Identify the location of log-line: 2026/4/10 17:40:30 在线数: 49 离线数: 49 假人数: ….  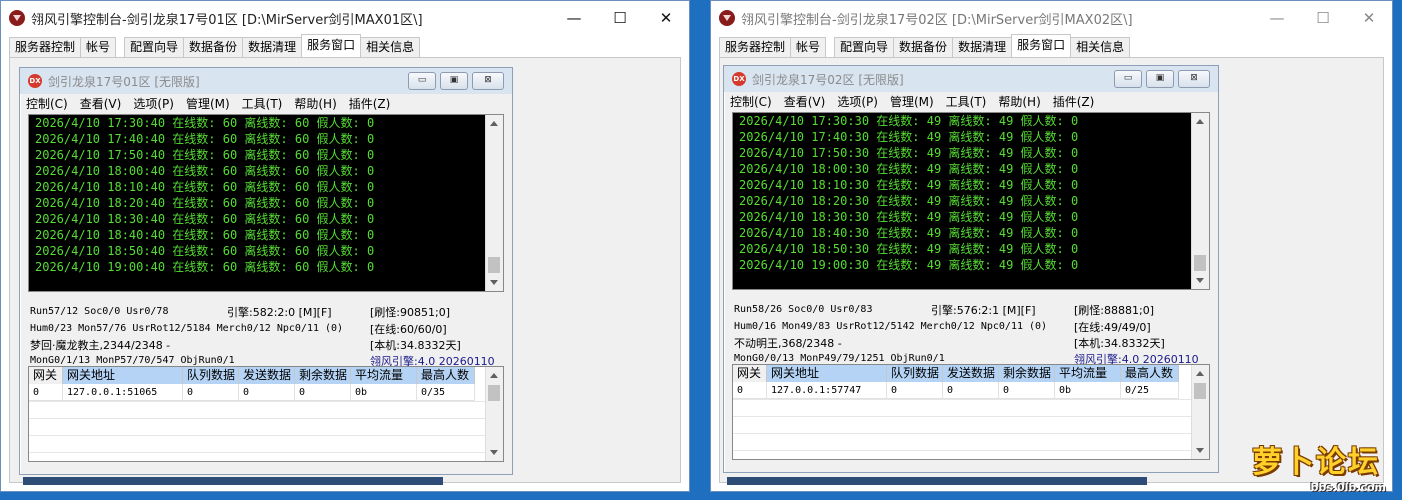
(909, 137).